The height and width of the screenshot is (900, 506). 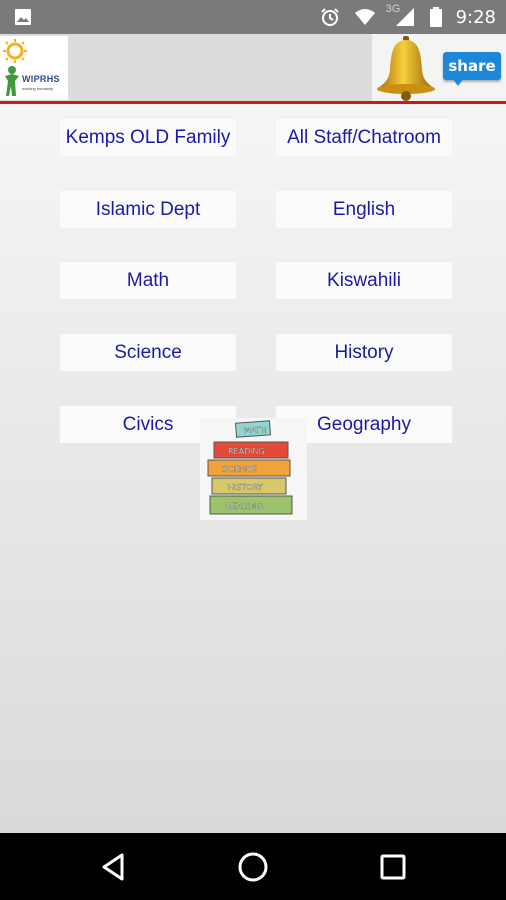 What do you see at coordinates (148, 209) in the screenshot?
I see `menu-button-islamic-dept: Islamic Dept` at bounding box center [148, 209].